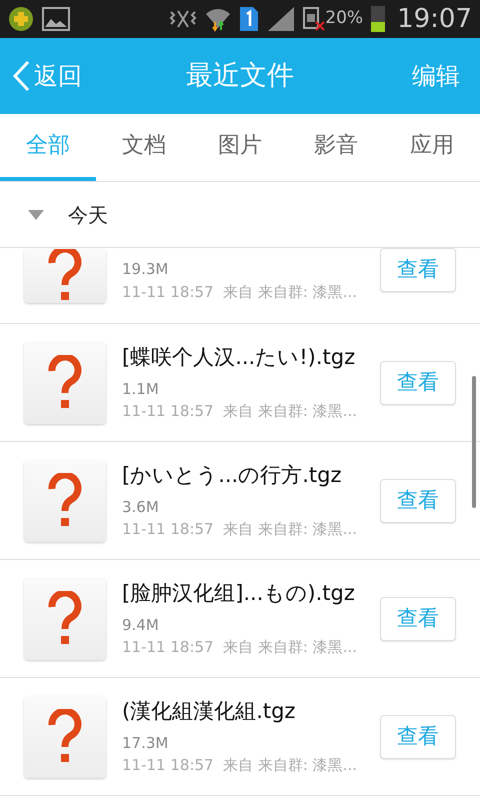 This screenshot has height=800, width=480. What do you see at coordinates (141, 625) in the screenshot?
I see `file-size: 9.4M` at bounding box center [141, 625].